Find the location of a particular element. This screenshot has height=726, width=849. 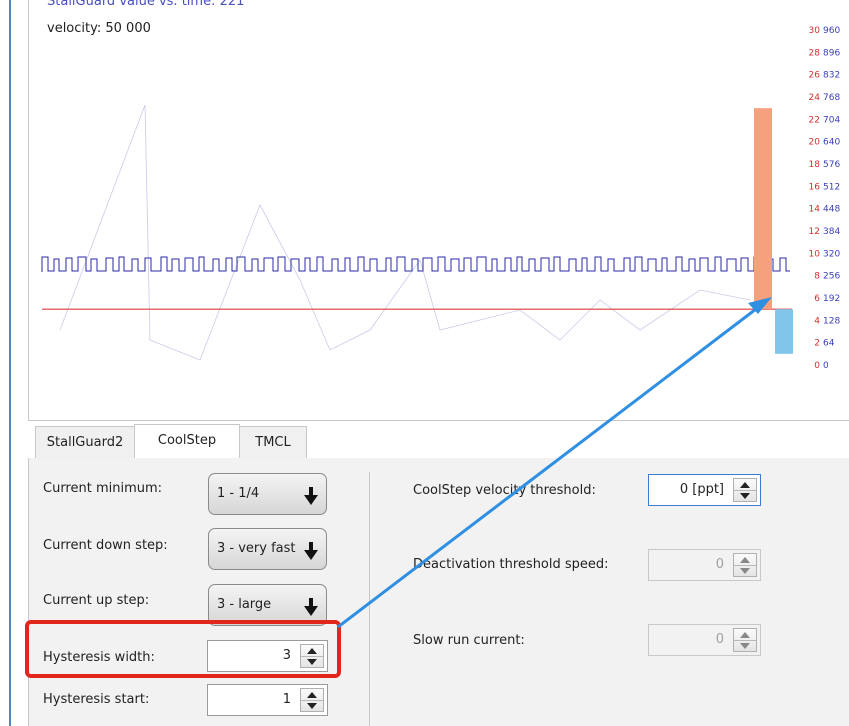

coolstep-velocity-threshold-label: CoolStep velocity threshold: is located at coordinates (504, 490).